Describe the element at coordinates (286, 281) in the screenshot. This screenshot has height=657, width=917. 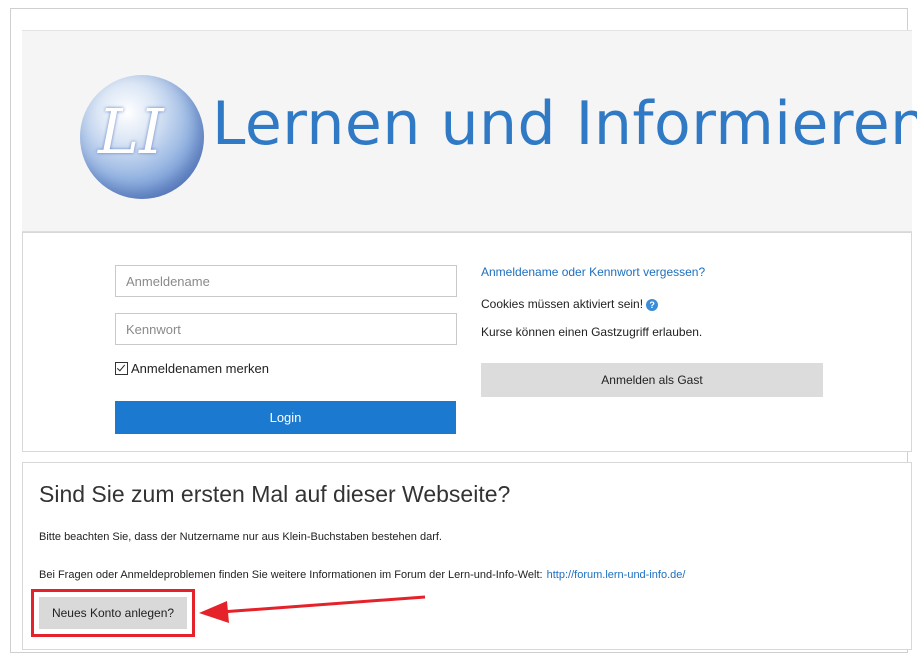
I see `username-input` at that location.